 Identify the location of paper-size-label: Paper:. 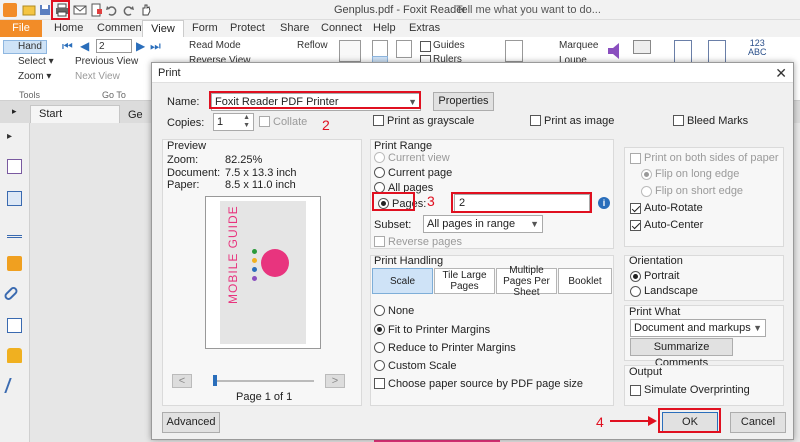
(183, 185).